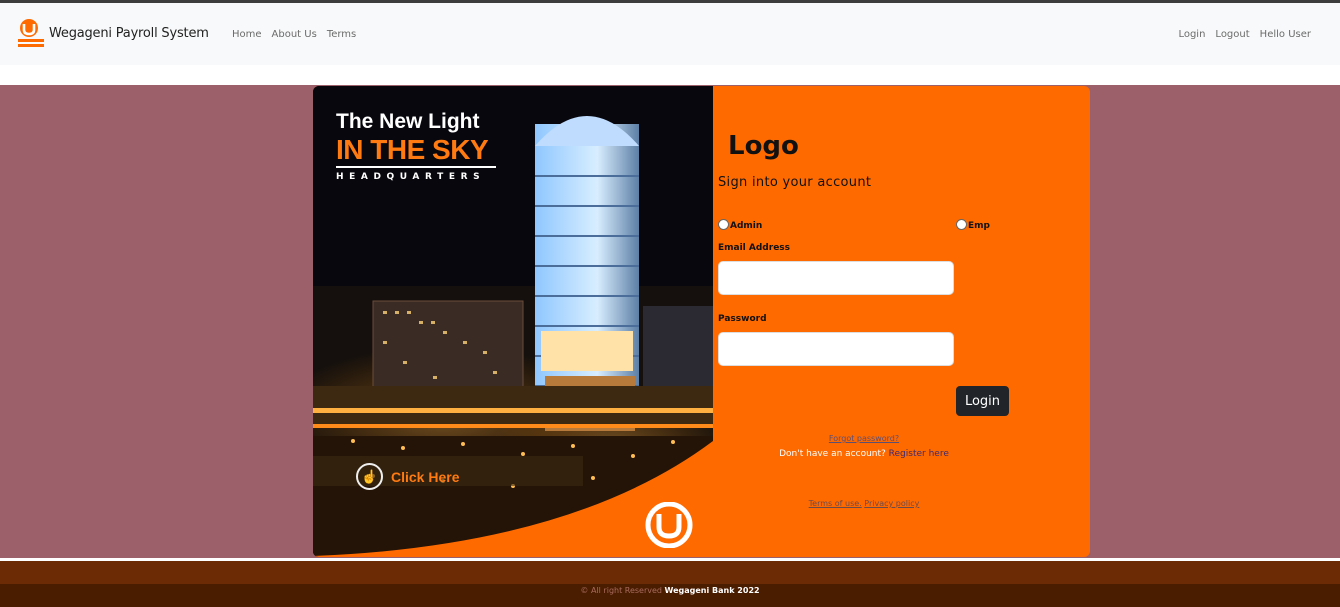 This screenshot has height=607, width=1340. What do you see at coordinates (982, 401) in the screenshot?
I see `login-button: Login` at bounding box center [982, 401].